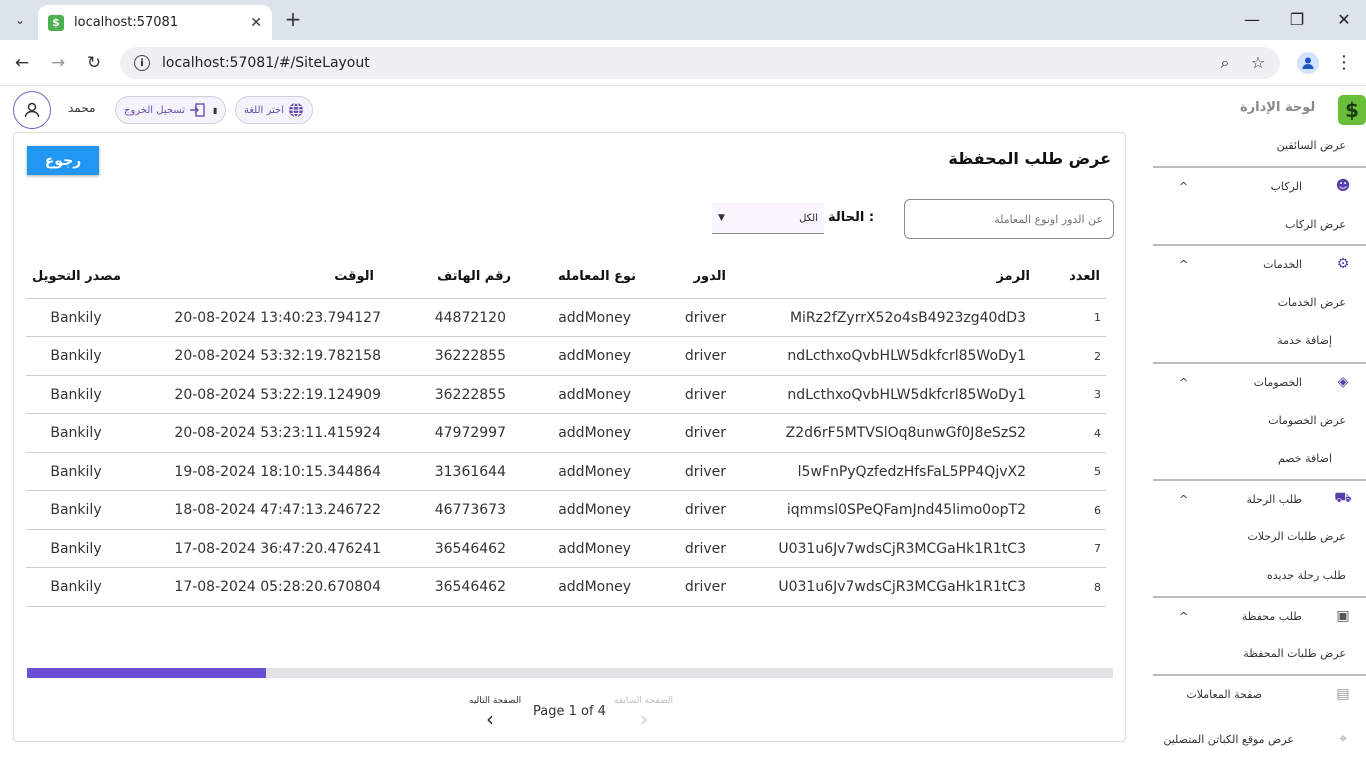 This screenshot has height=768, width=1366. I want to click on back-arrow-icon: ←, so click(22, 63).